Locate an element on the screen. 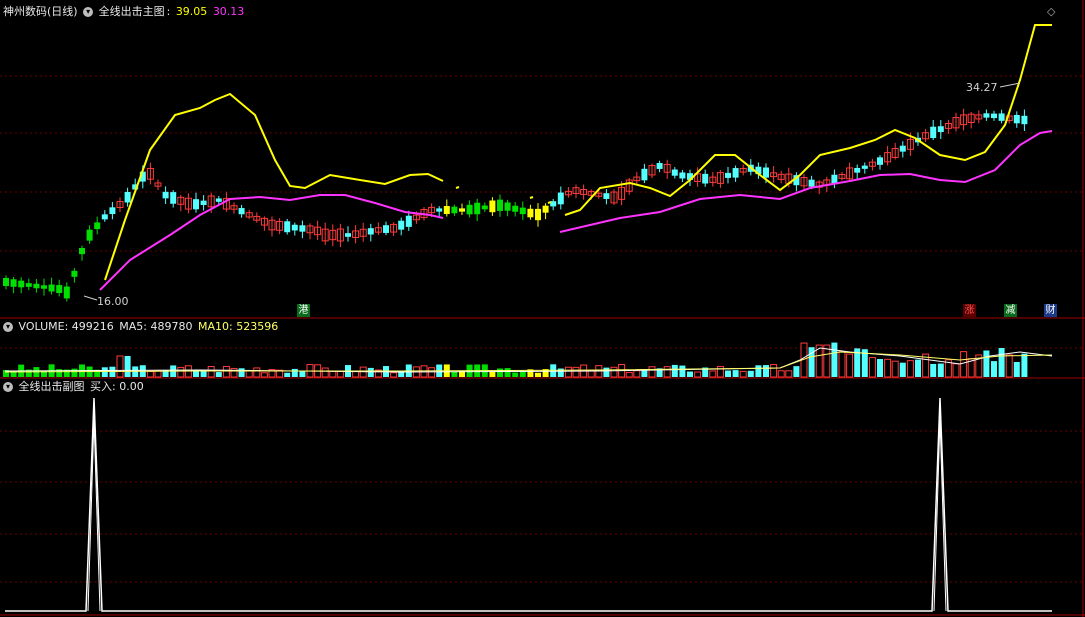 This screenshot has height=617, width=1085. tag-gang: 港 is located at coordinates (303, 310).